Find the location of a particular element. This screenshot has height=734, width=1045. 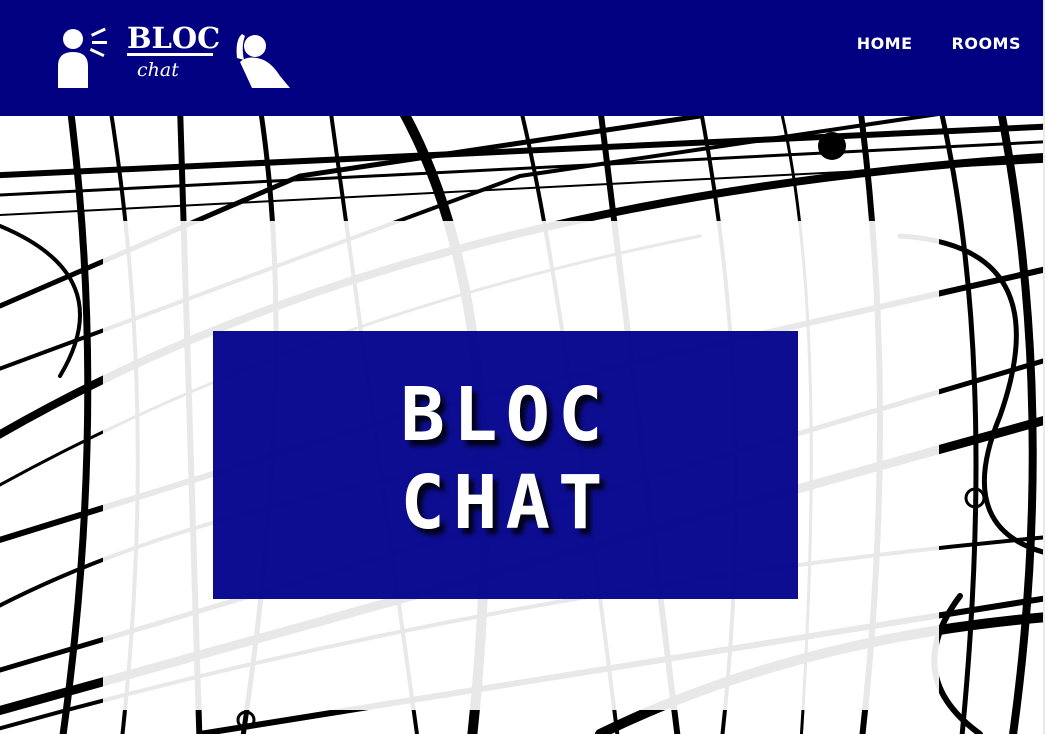

speaking-person-icon is located at coordinates (82, 57).